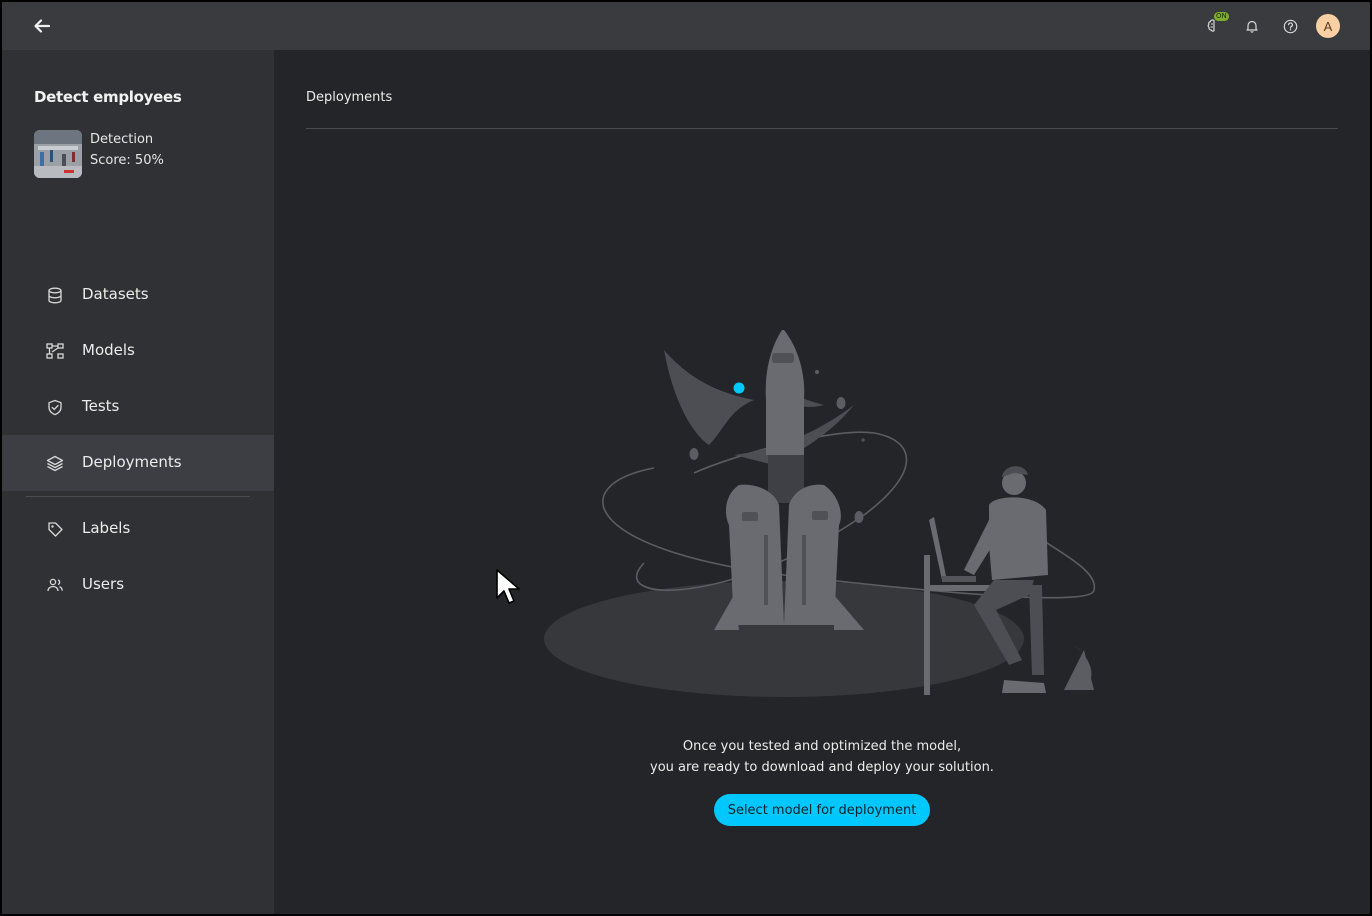 The height and width of the screenshot is (916, 1372). I want to click on arrow-left-icon, so click(42, 26).